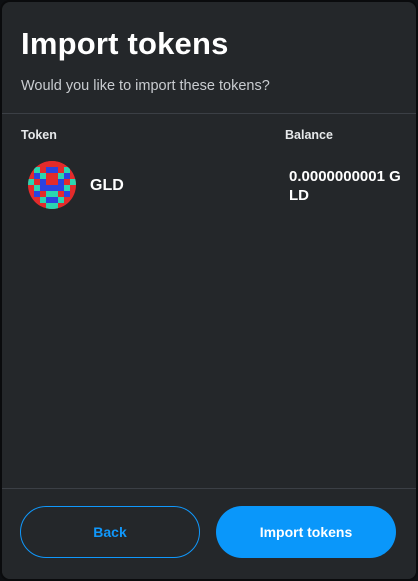  Describe the element at coordinates (306, 532) in the screenshot. I see `import-tokens-button: Import tokens` at that location.